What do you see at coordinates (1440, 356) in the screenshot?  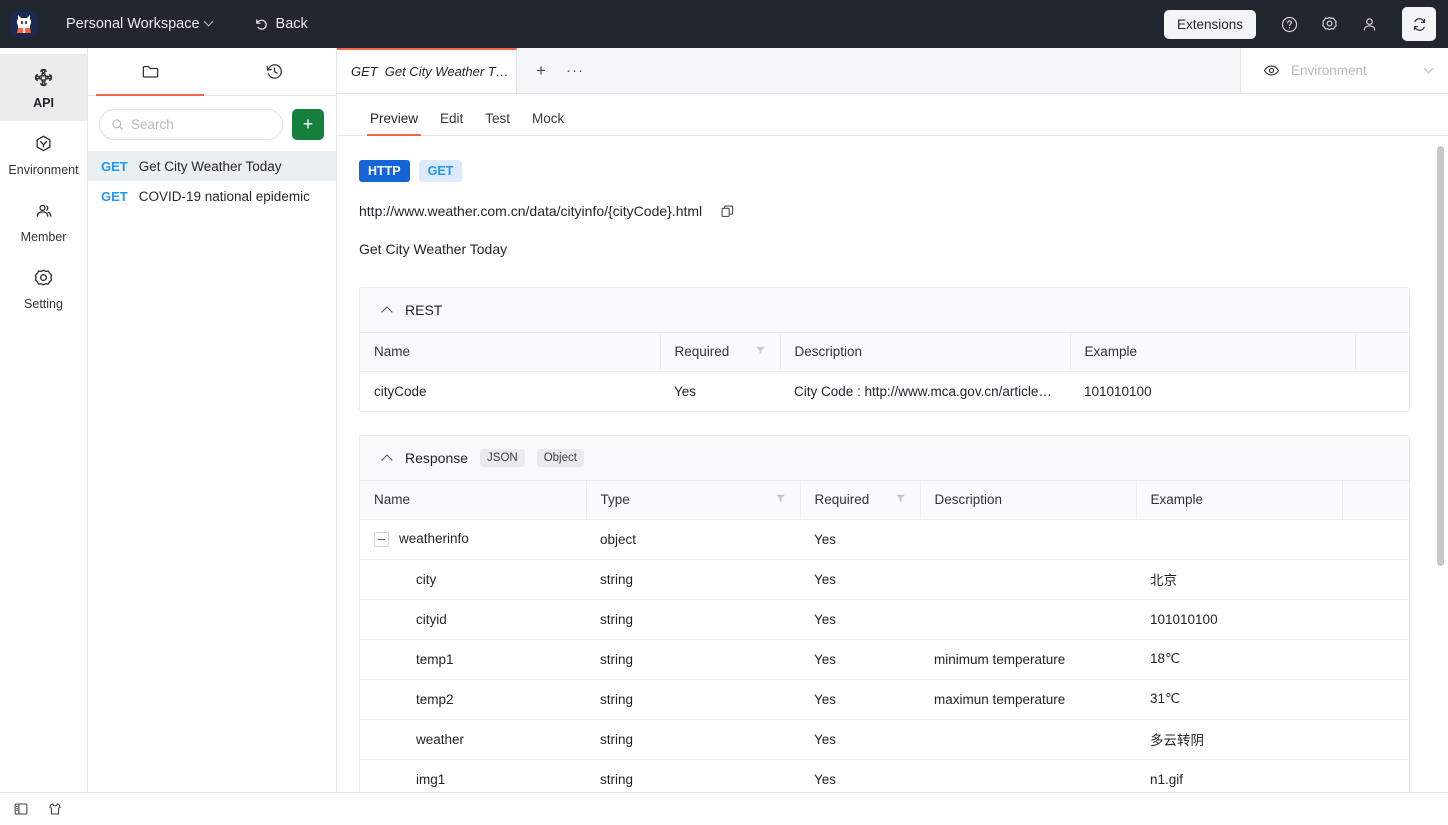 I see `scrollbar-thumb` at bounding box center [1440, 356].